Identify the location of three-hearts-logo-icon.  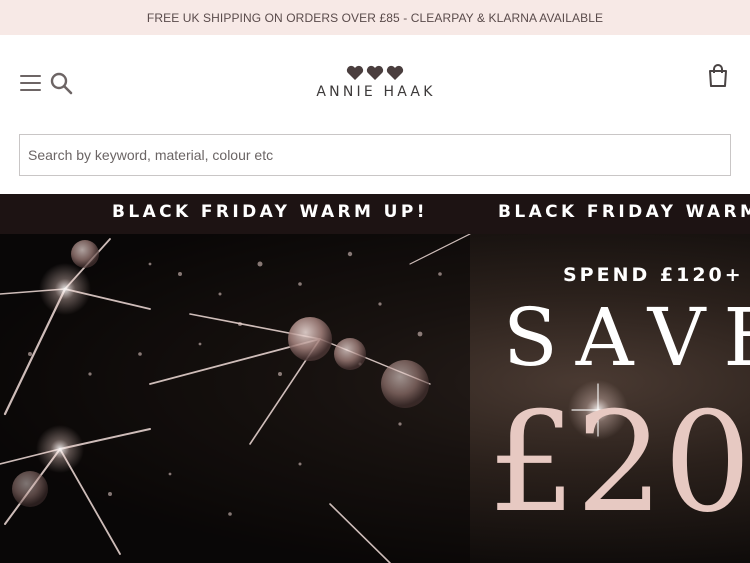
(375, 73).